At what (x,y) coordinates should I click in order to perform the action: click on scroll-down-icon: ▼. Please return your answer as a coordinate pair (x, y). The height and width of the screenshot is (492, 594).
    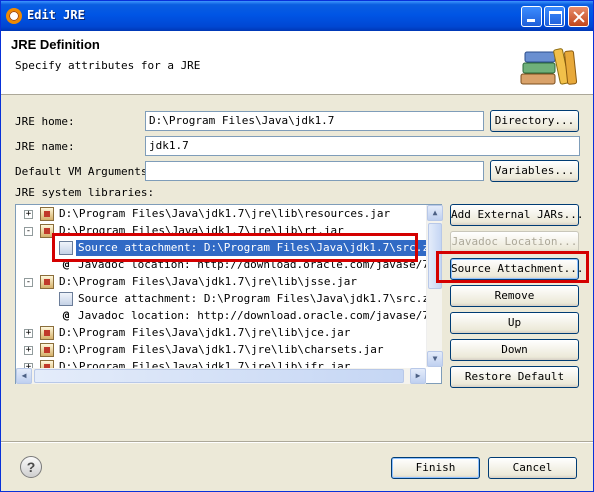
    Looking at the image, I should click on (435, 359).